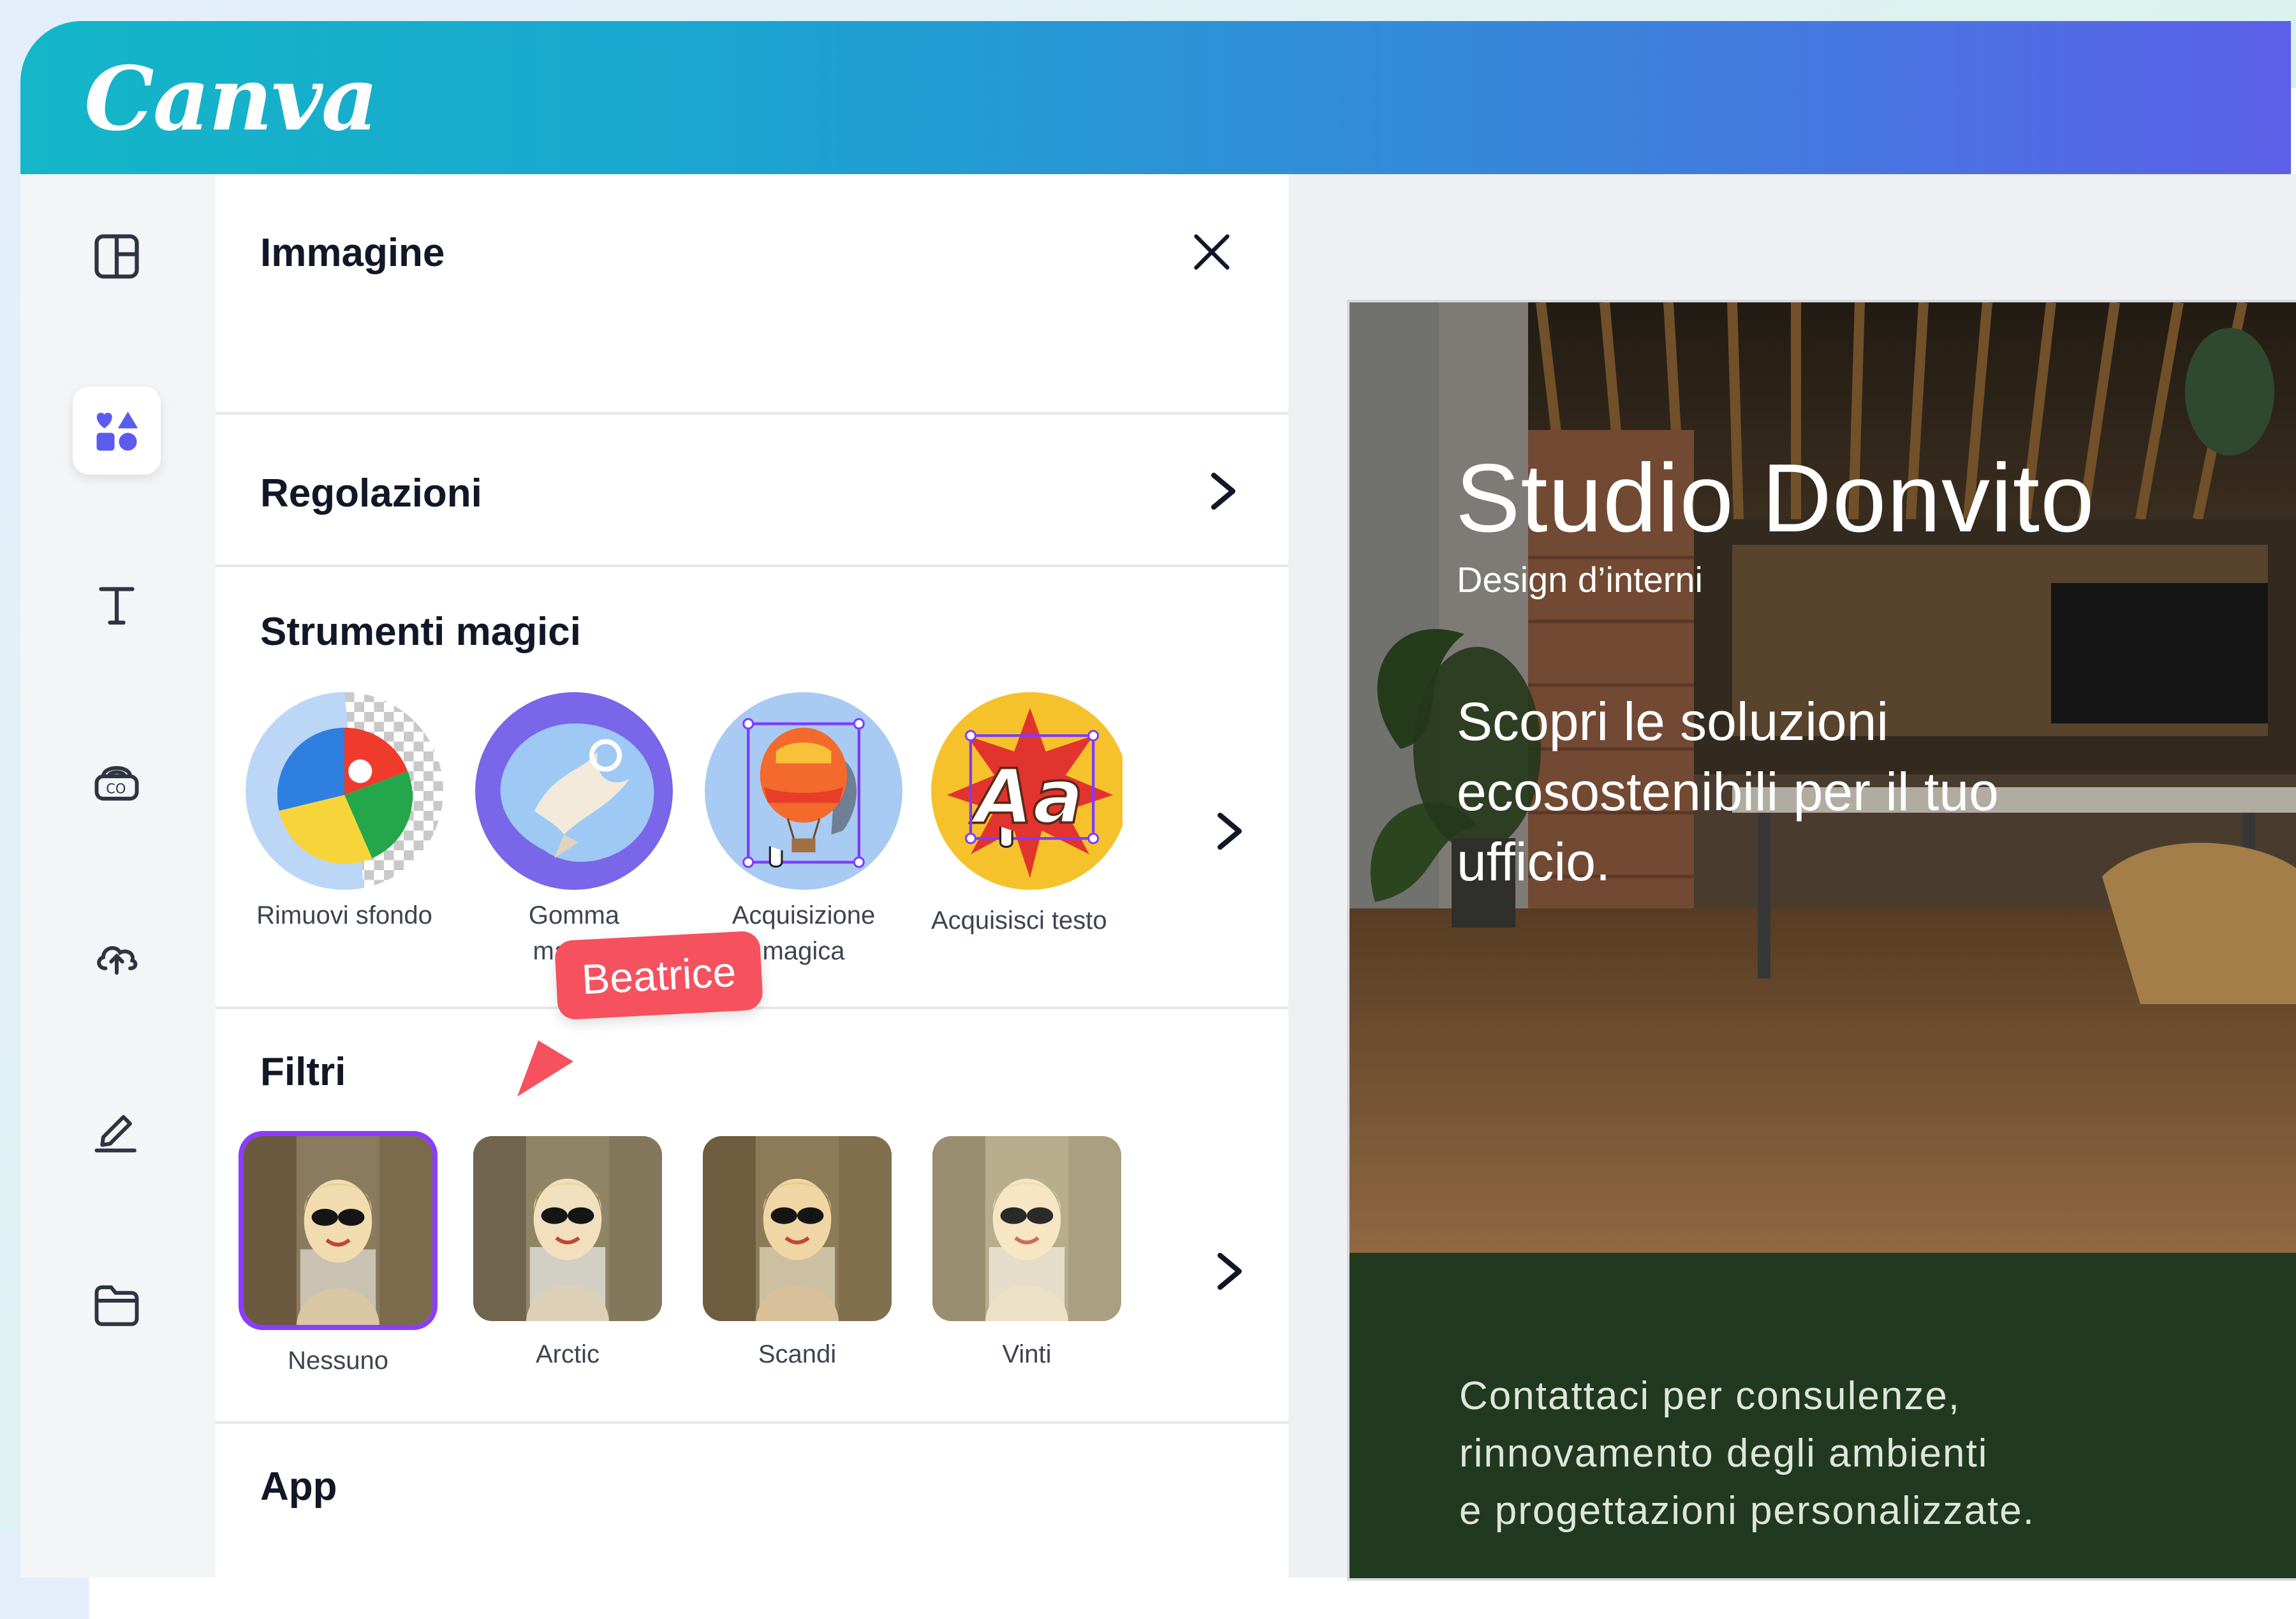  Describe the element at coordinates (303, 1072) in the screenshot. I see `filters-heading: Filtri` at that location.